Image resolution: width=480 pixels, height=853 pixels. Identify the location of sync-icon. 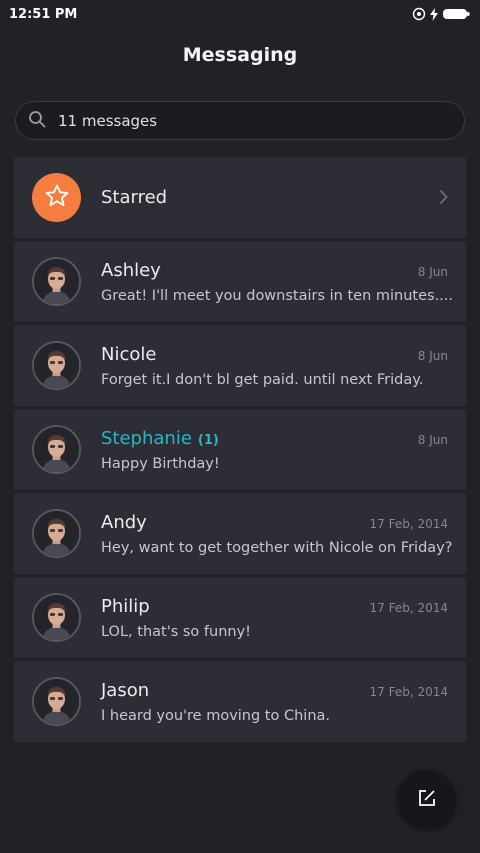
(419, 14).